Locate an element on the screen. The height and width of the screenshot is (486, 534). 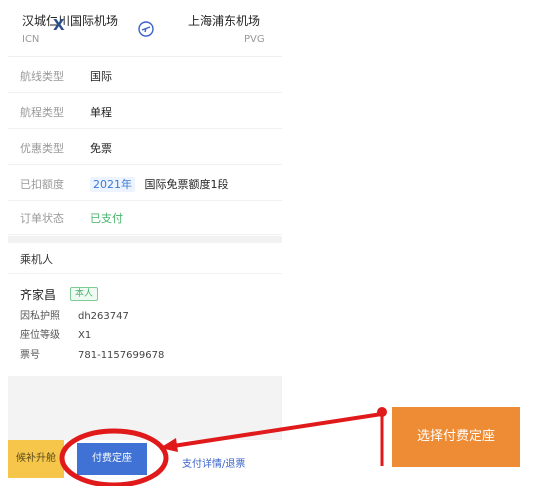
annotation-label-box: 选择付费定座 is located at coordinates (456, 437).